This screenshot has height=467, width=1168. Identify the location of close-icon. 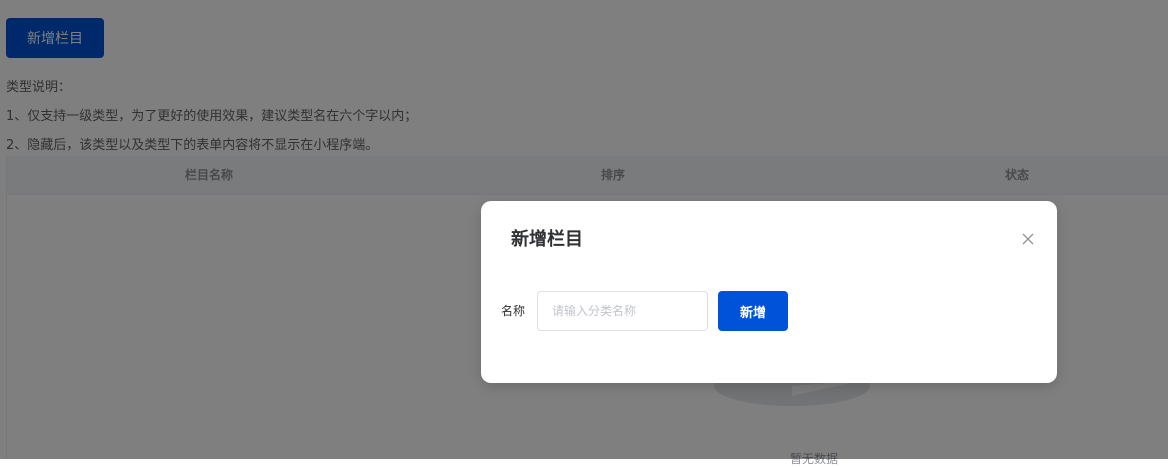
(1028, 239).